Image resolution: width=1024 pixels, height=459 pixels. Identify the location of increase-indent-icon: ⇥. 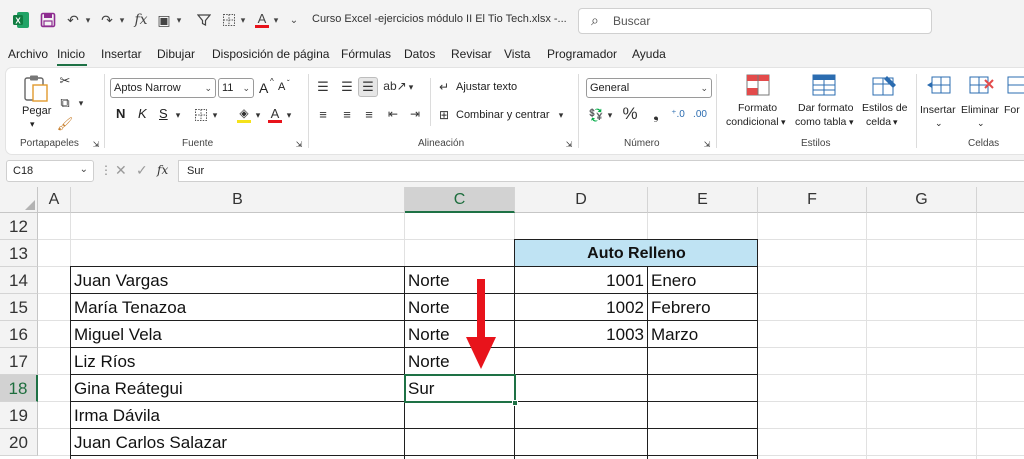
(415, 114).